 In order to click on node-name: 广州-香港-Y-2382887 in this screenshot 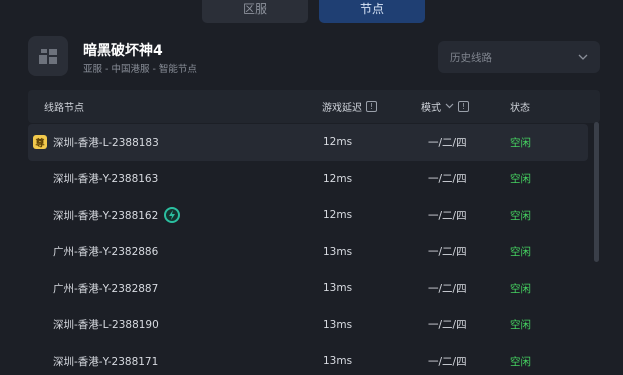, I will do `click(106, 288)`.